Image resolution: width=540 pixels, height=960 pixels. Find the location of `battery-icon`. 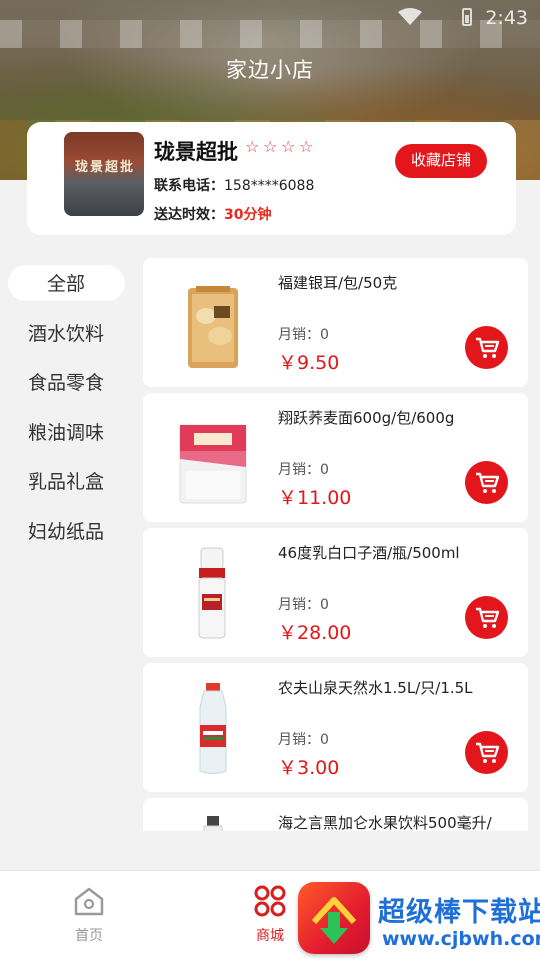

battery-icon is located at coordinates (467, 17).